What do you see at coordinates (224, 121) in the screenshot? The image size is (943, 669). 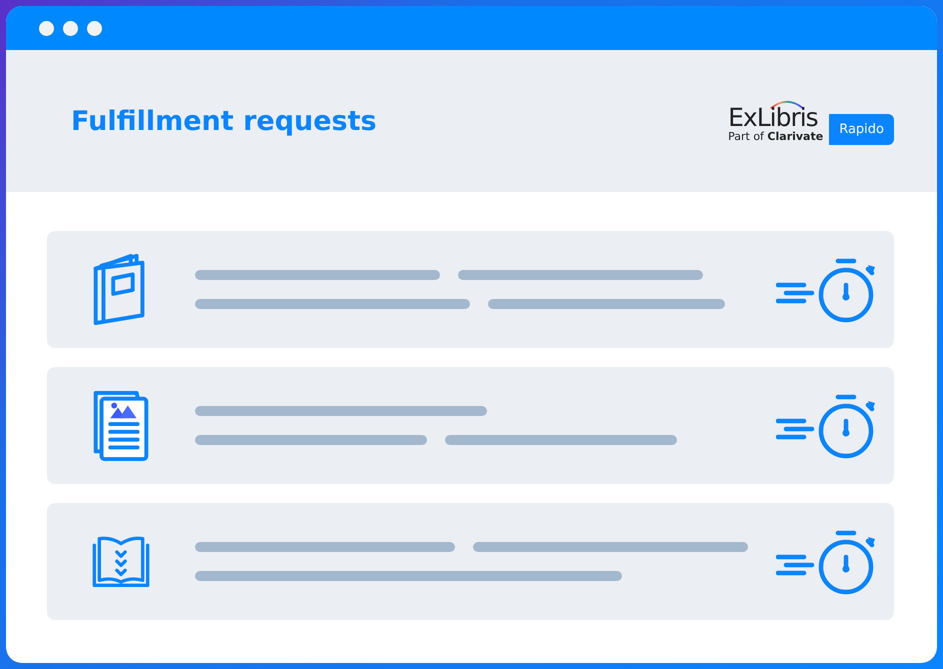 I see `page-title: Fulfillment requests` at bounding box center [224, 121].